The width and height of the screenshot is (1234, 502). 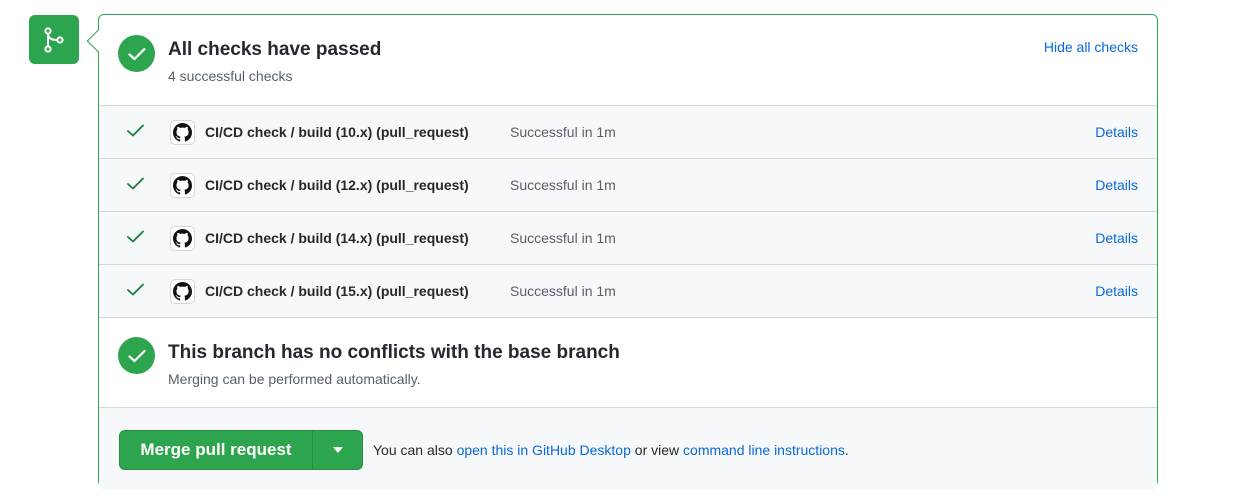 What do you see at coordinates (413, 450) in the screenshot?
I see `note-prefix: You can also` at bounding box center [413, 450].